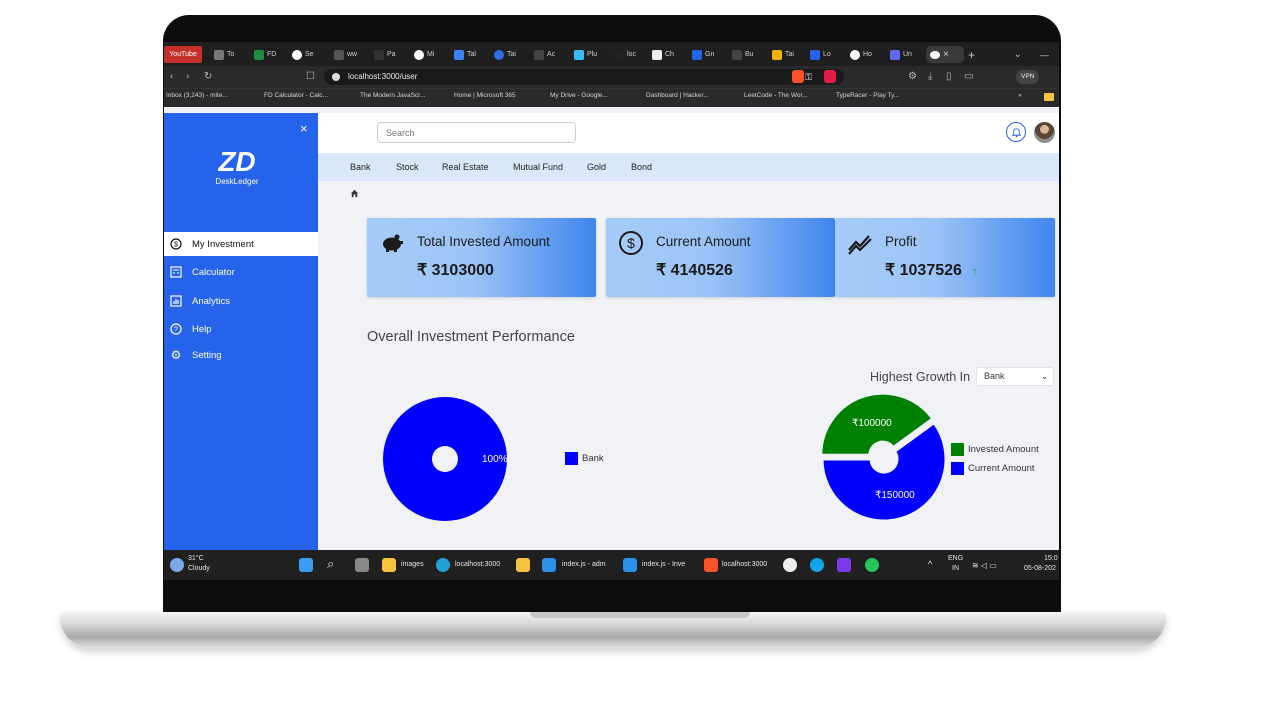  What do you see at coordinates (640, 615) in the screenshot?
I see `laptop-notch` at bounding box center [640, 615].